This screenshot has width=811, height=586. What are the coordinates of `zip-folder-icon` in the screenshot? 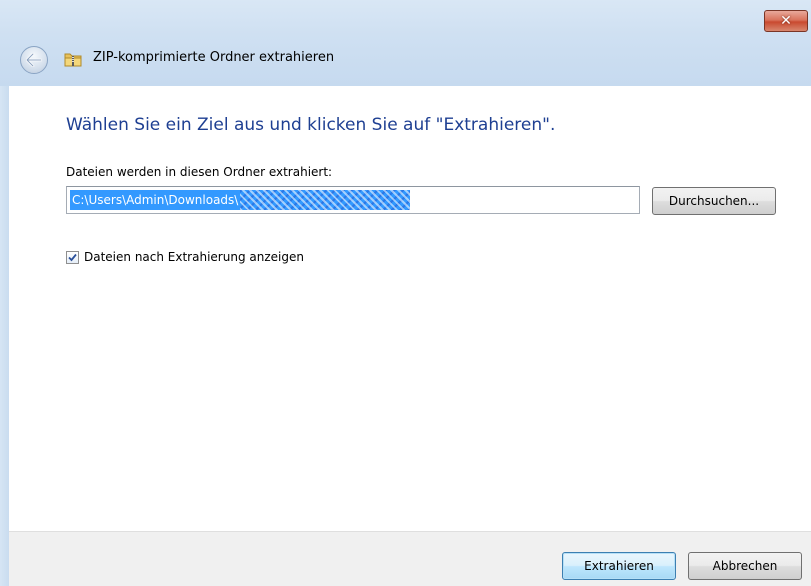 It's located at (73, 60).